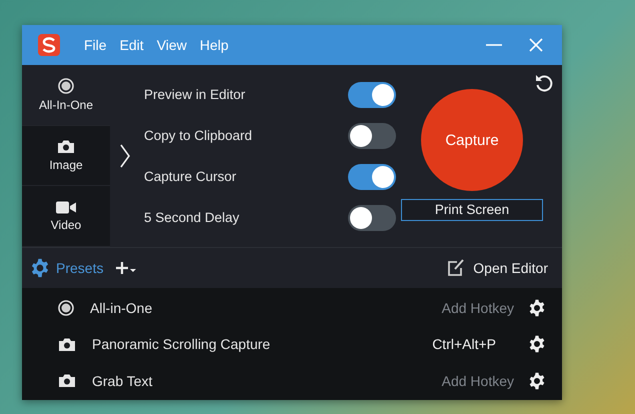 This screenshot has height=414, width=635. I want to click on video-camera-icon, so click(66, 207).